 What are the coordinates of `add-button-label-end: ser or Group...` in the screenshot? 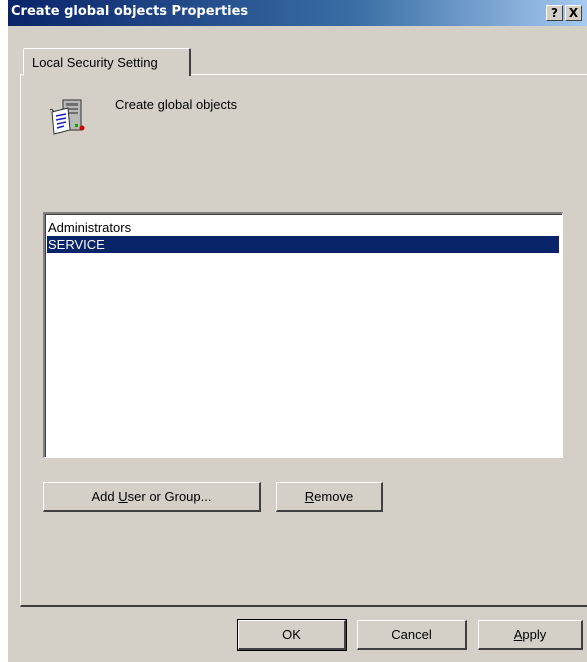 It's located at (169, 496).